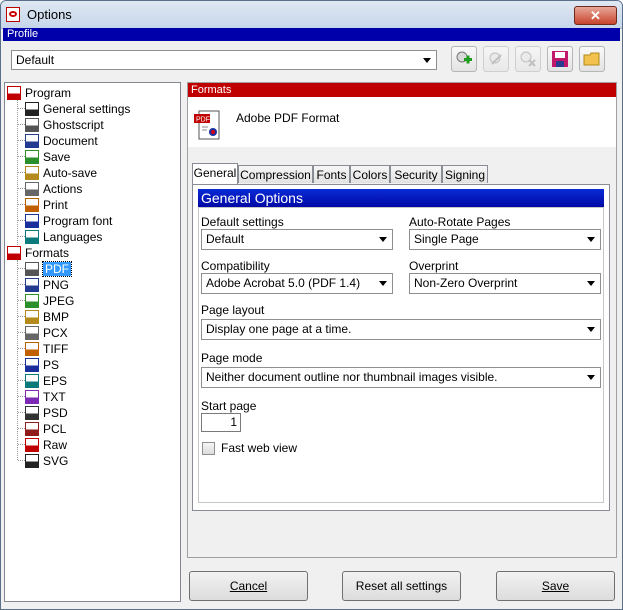  I want to click on tree-item-pcx: PCX, so click(46, 332).